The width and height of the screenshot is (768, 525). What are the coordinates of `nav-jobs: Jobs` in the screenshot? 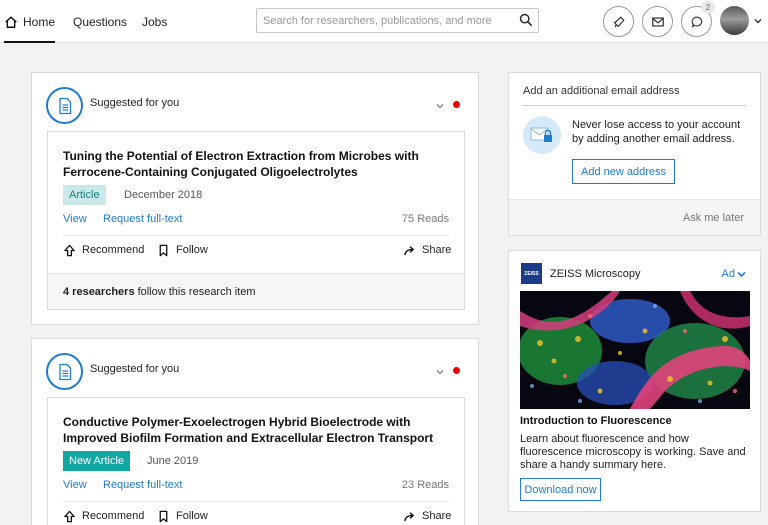 It's located at (154, 21).